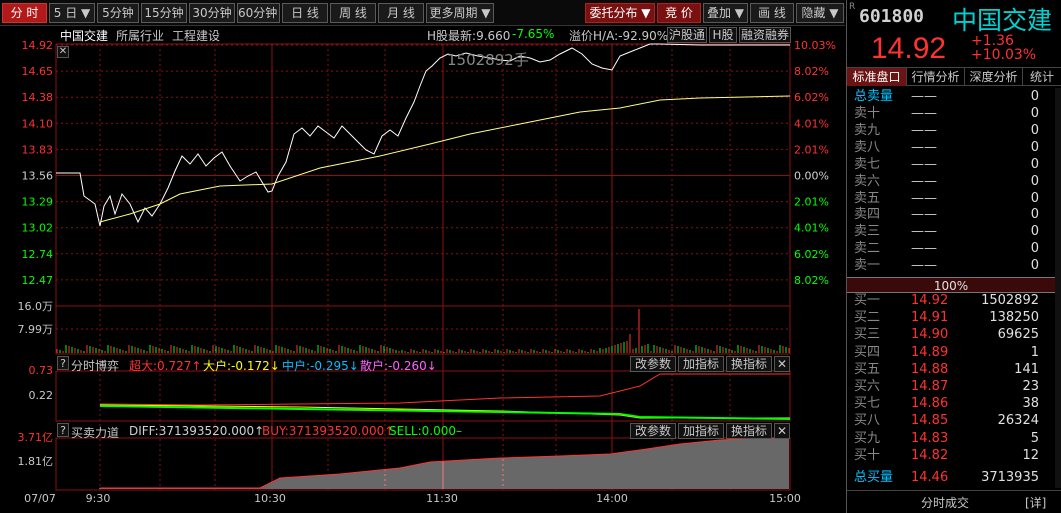 Image resolution: width=1061 pixels, height=513 pixels. Describe the element at coordinates (1035, 502) in the screenshot. I see `detail-link: [详]` at that location.